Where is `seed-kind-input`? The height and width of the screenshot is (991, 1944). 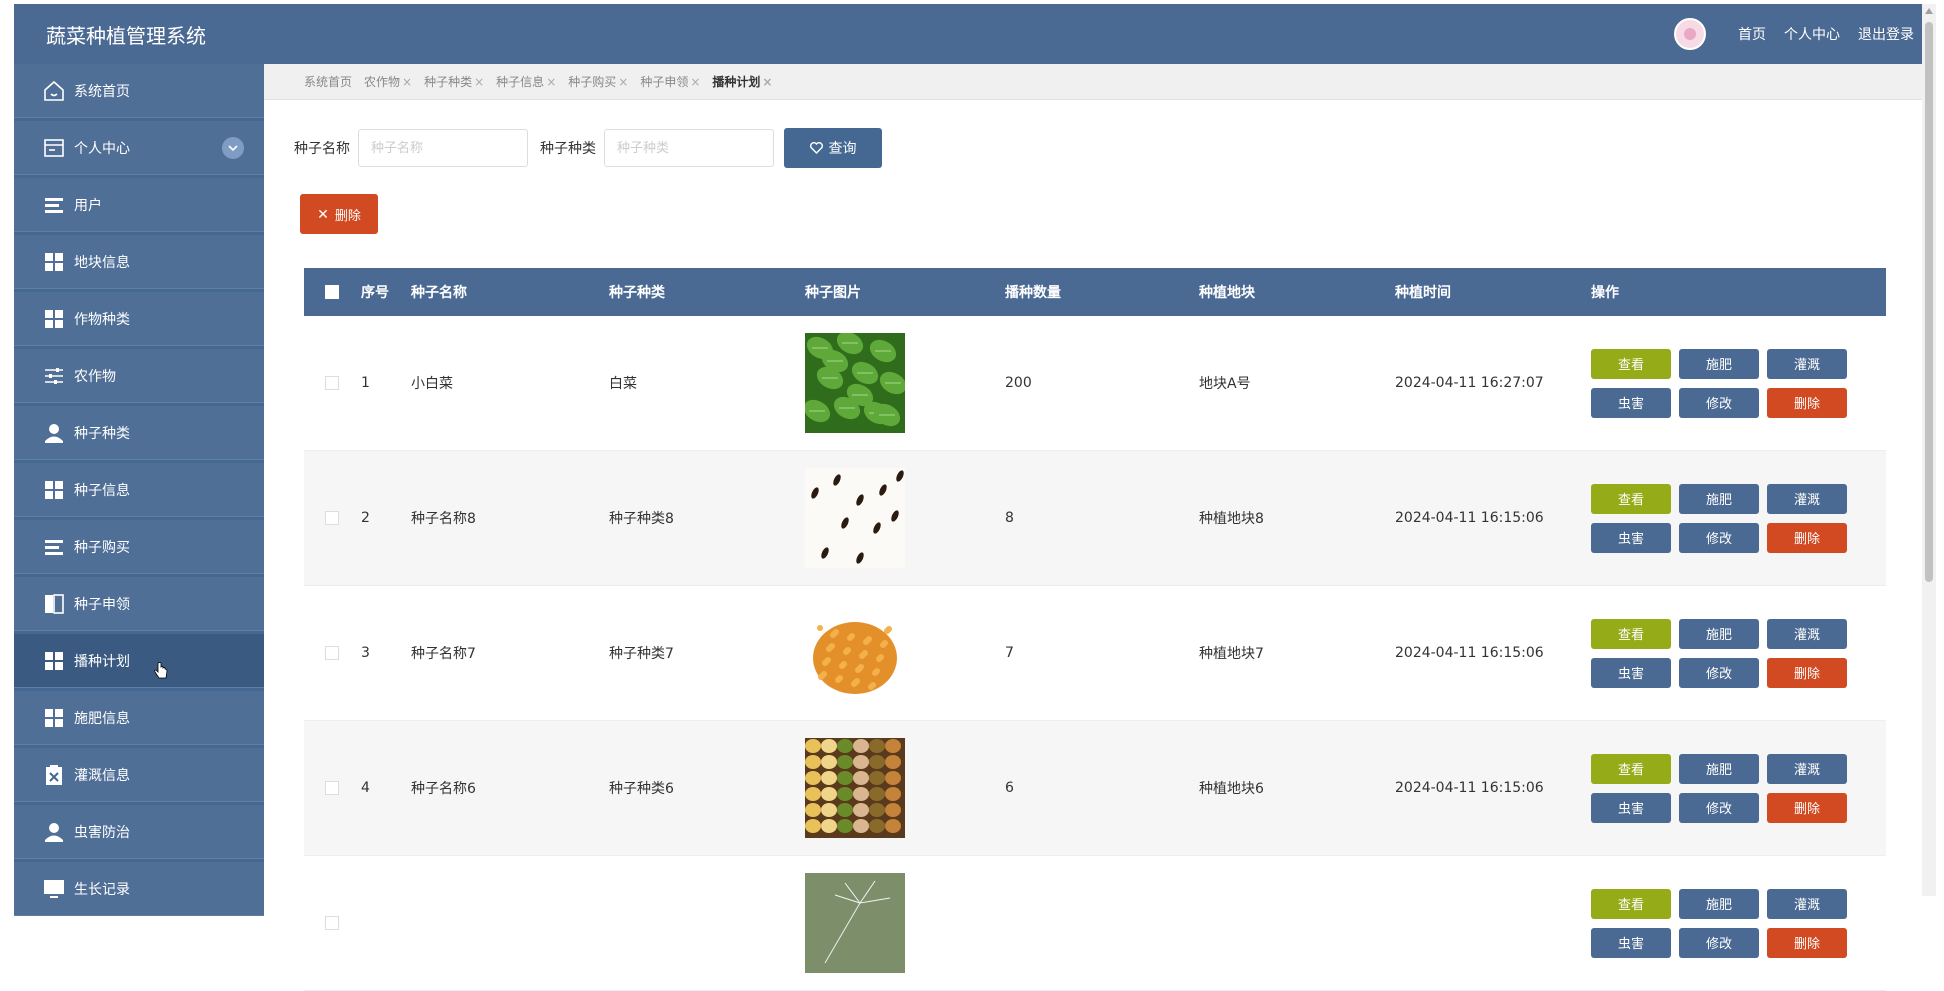 seed-kind-input is located at coordinates (689, 148).